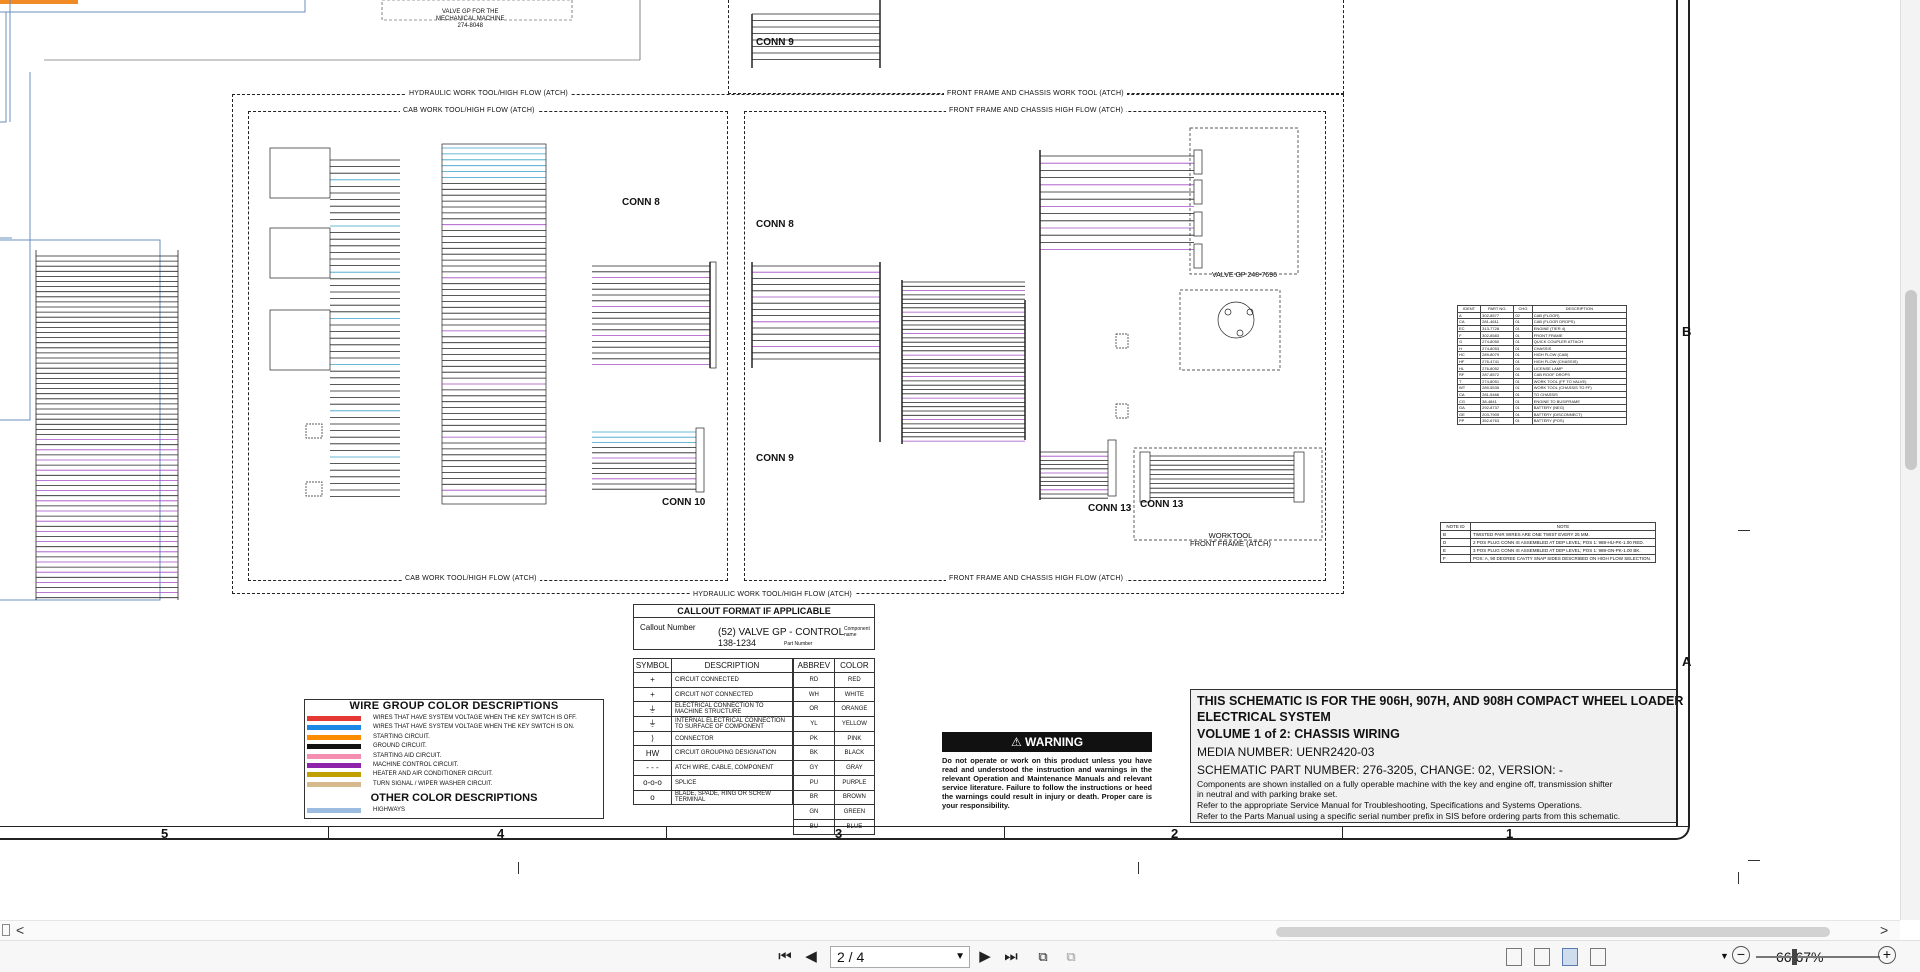 The width and height of the screenshot is (1920, 972). I want to click on go-forward-icon: ⧉, so click(1071, 957).